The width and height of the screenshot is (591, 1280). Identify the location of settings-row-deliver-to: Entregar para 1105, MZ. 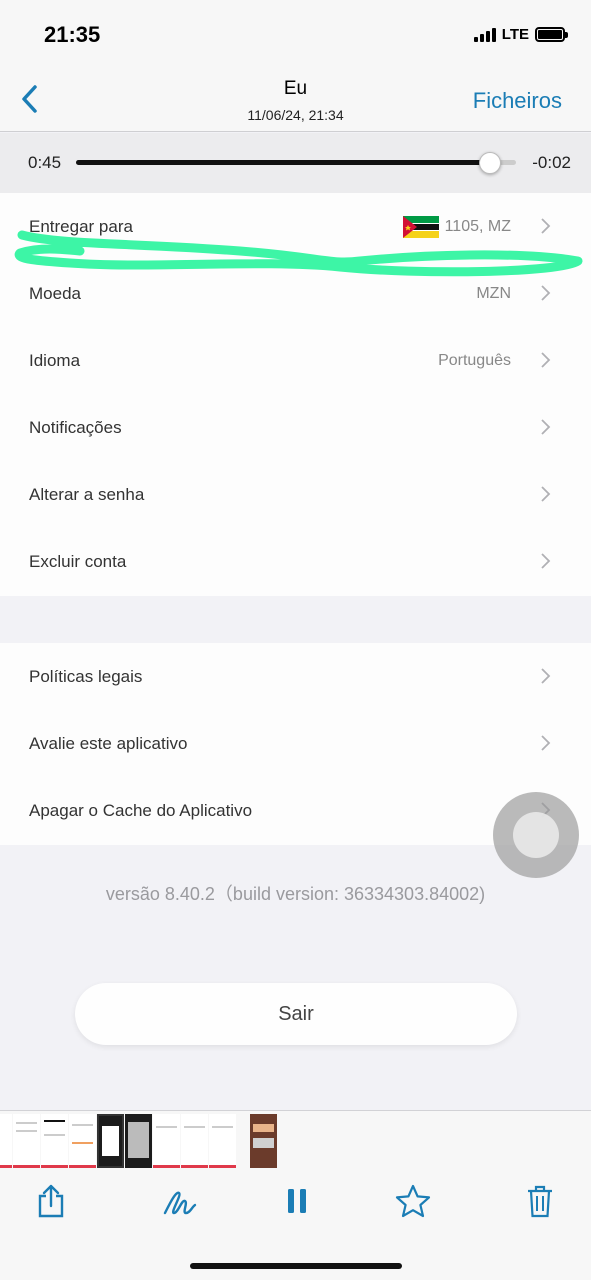
(295, 226).